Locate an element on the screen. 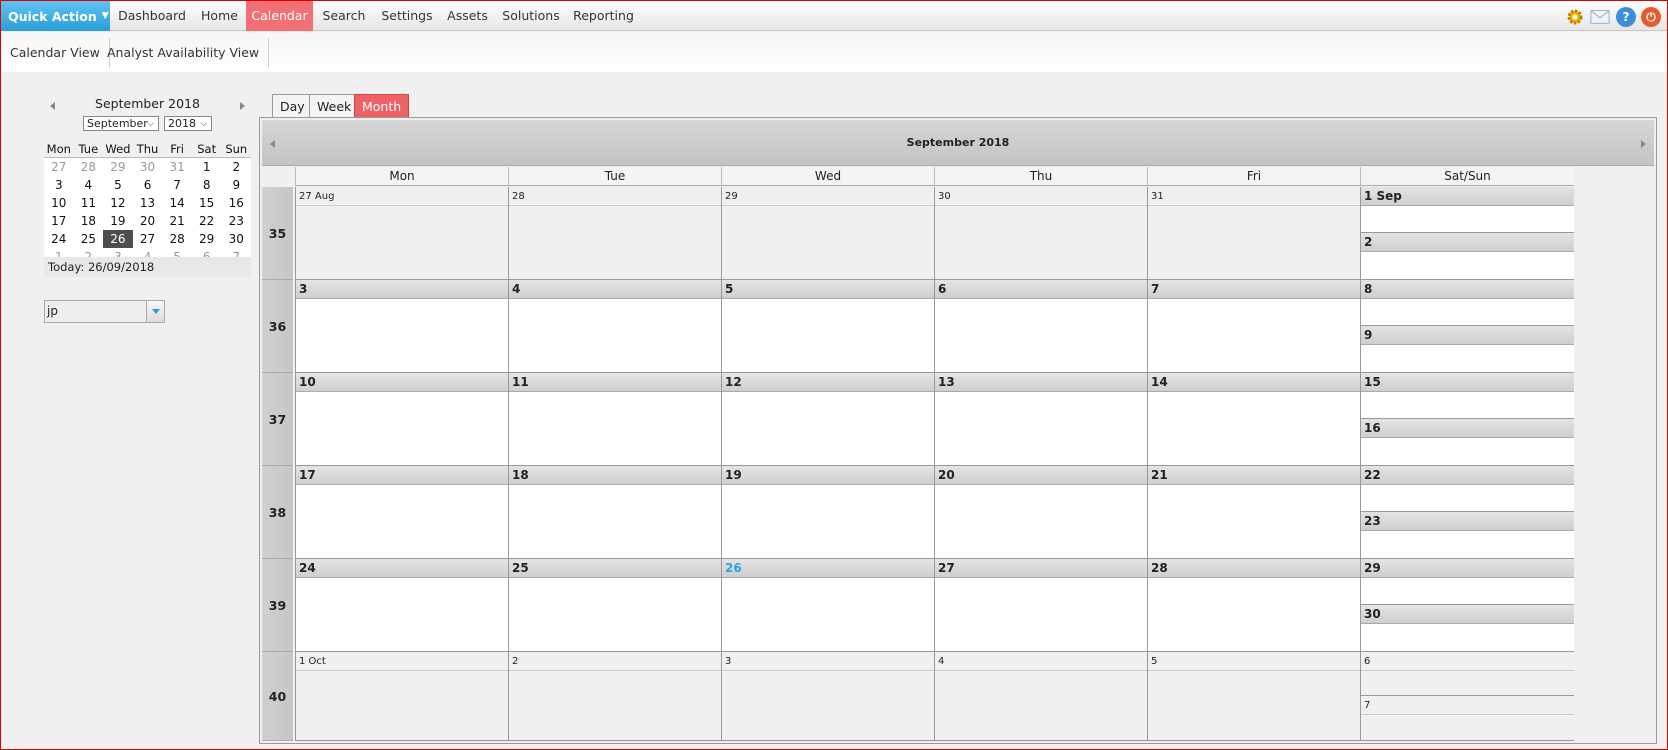  saturday-cell: 6 is located at coordinates (1467, 674).